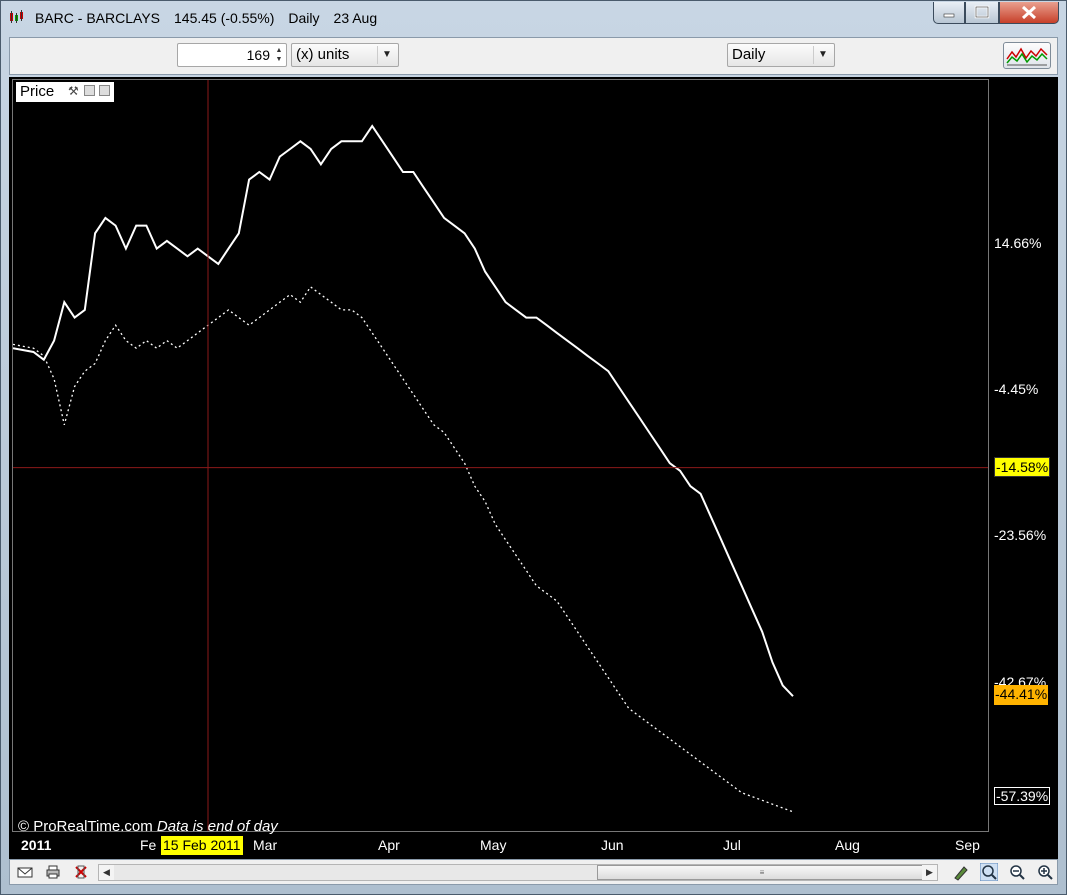 Image resolution: width=1067 pixels, height=895 pixels. I want to click on timeframe-dropdown: Daily ▼, so click(781, 55).